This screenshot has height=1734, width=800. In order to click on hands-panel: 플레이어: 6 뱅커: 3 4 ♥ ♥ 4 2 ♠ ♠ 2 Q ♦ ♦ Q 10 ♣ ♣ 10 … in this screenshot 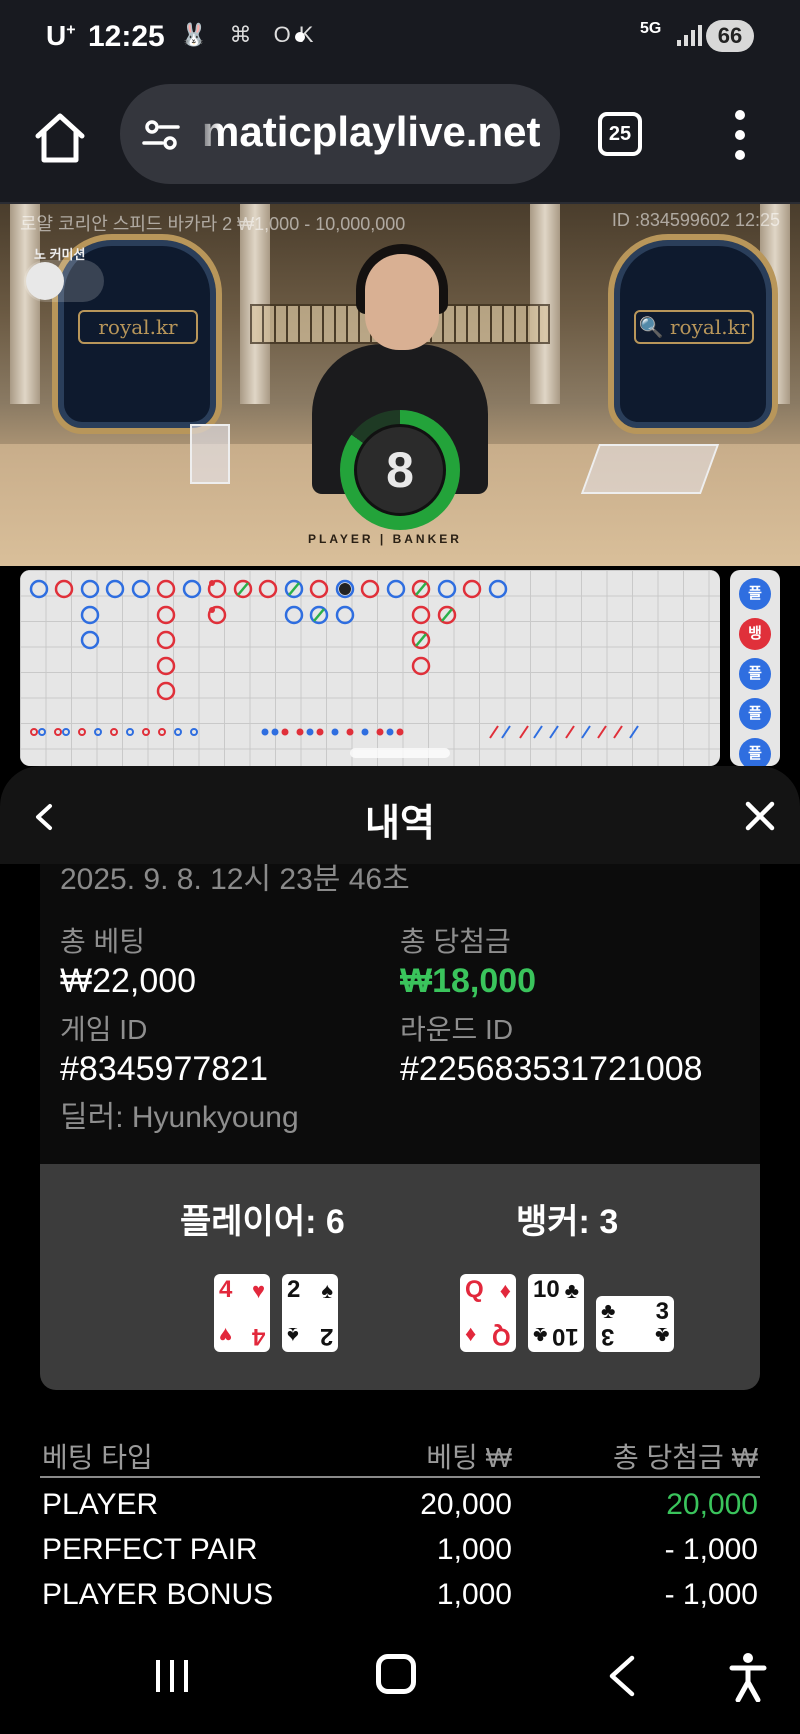, I will do `click(400, 1277)`.